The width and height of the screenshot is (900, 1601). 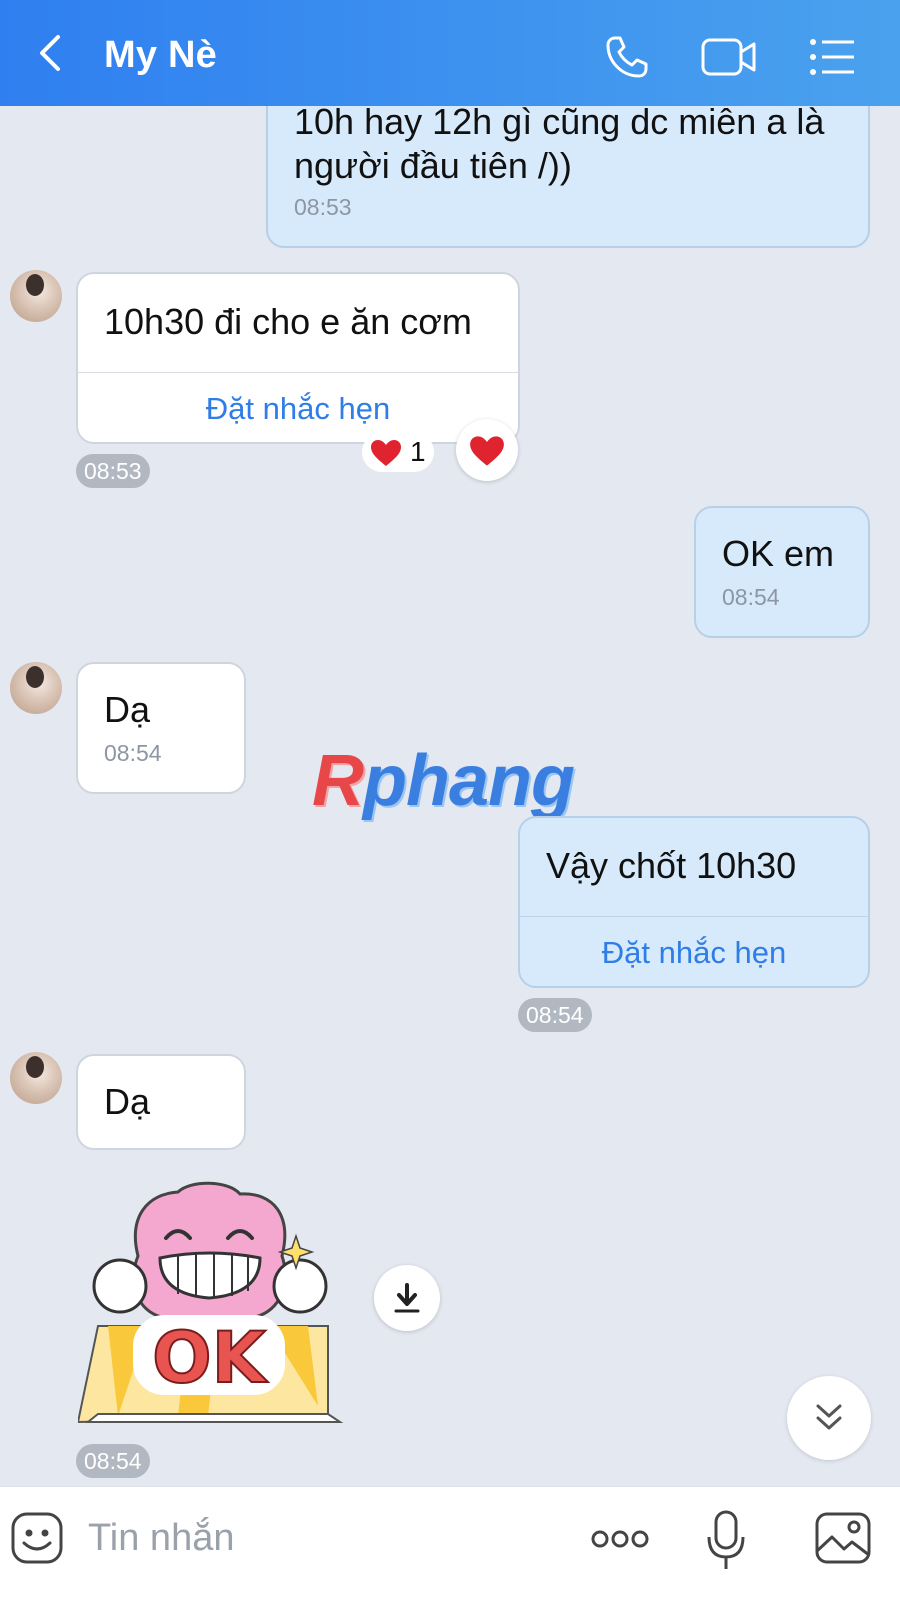 What do you see at coordinates (288, 321) in the screenshot?
I see `message-text: 10h30 đi cho e ăn cơm` at bounding box center [288, 321].